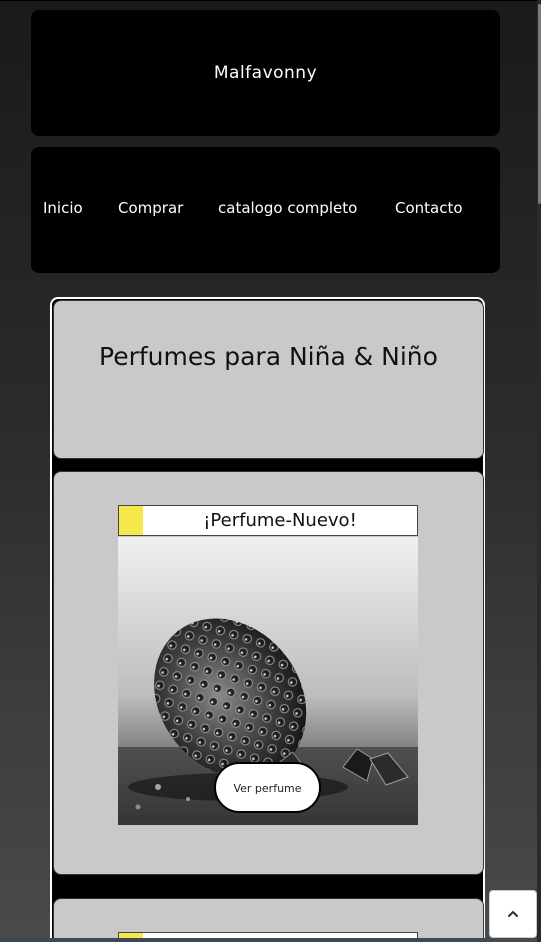  Describe the element at coordinates (280, 520) in the screenshot. I see `badge-text: ¡Perfume-Nuevo!` at that location.